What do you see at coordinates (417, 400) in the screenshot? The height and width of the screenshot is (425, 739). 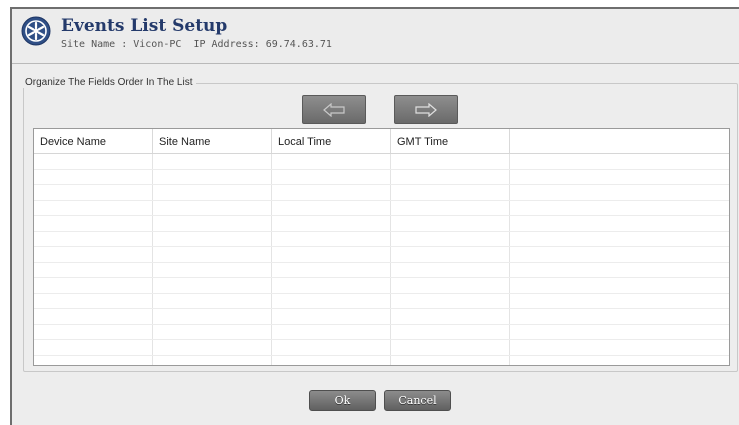 I see `cancel-button: Cancel` at bounding box center [417, 400].